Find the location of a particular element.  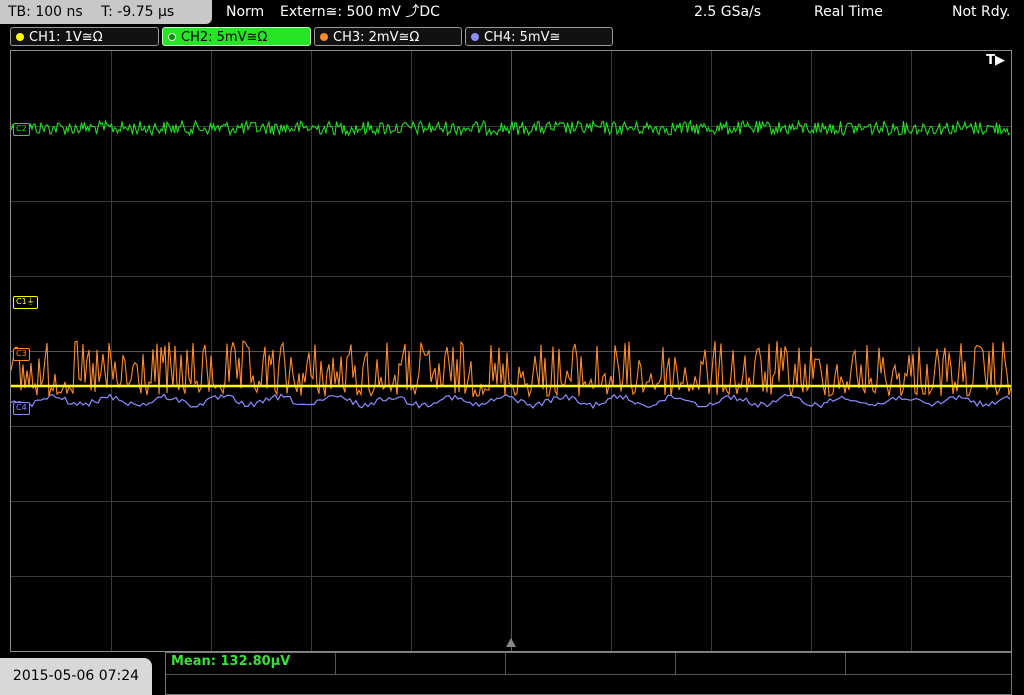

date-time: 2015-05-06 07:24 is located at coordinates (76, 676).